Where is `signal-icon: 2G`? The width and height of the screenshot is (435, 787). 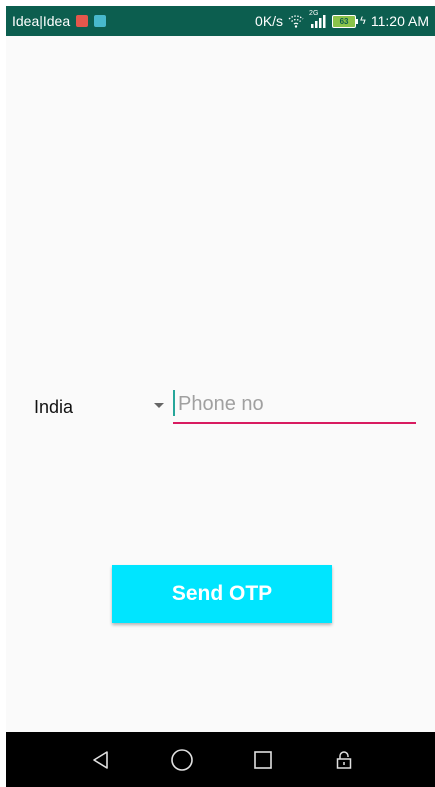
signal-icon: 2G is located at coordinates (318, 19).